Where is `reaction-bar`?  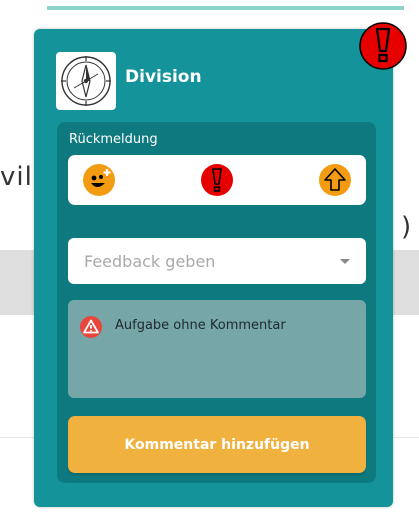
reaction-bar is located at coordinates (217, 180).